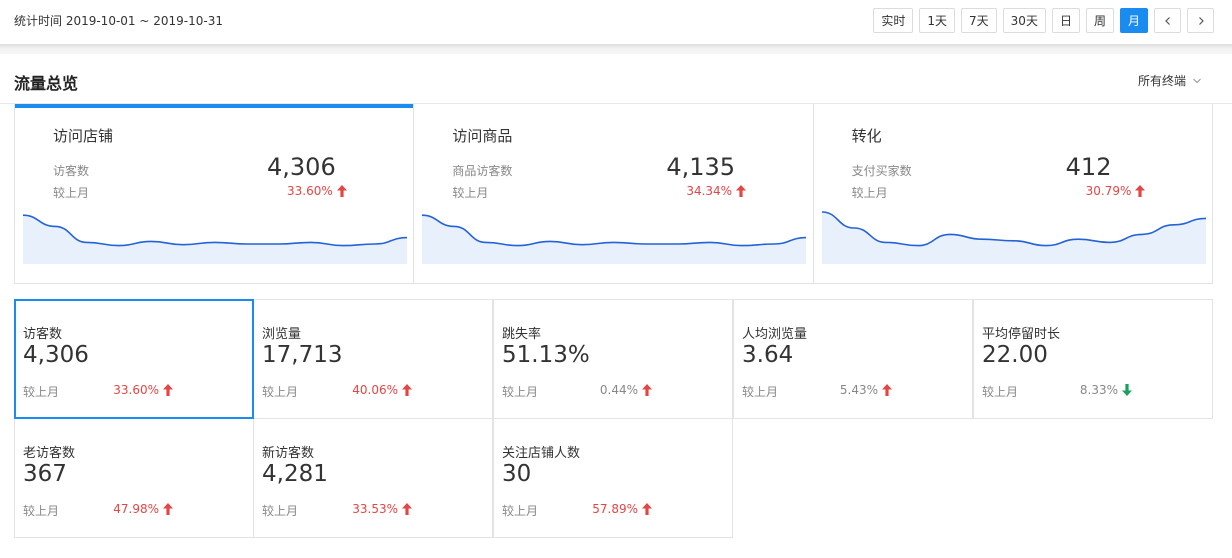  What do you see at coordinates (1065, 20) in the screenshot?
I see `range-day-button: 日` at bounding box center [1065, 20].